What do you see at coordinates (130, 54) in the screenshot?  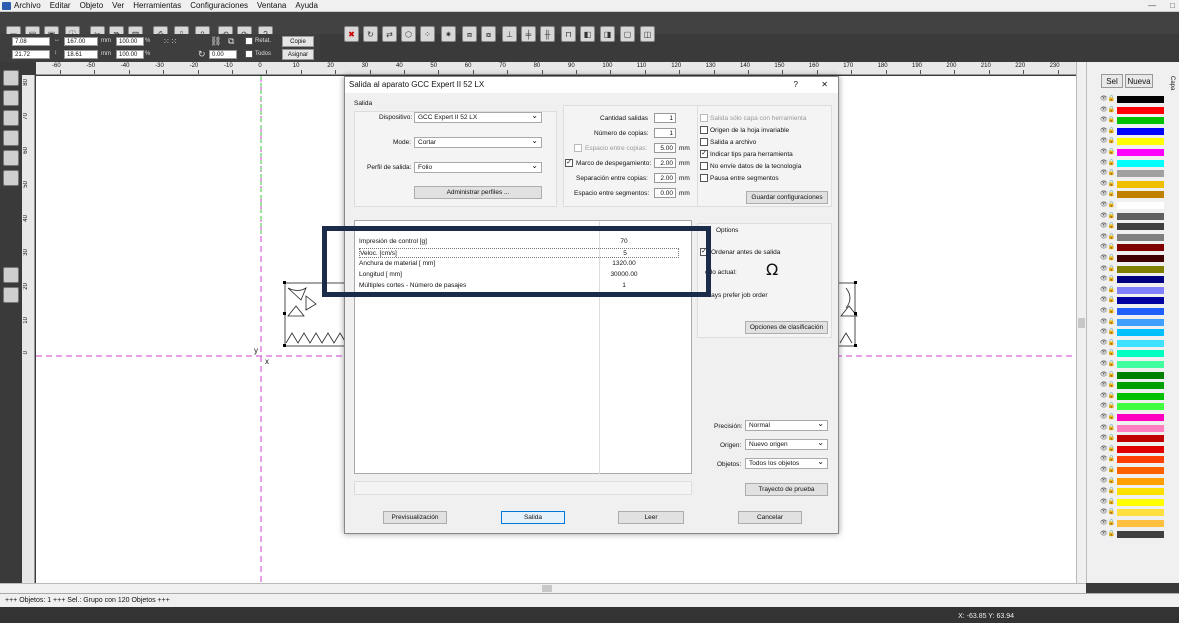 I see `scale-y-field: 100.00` at bounding box center [130, 54].